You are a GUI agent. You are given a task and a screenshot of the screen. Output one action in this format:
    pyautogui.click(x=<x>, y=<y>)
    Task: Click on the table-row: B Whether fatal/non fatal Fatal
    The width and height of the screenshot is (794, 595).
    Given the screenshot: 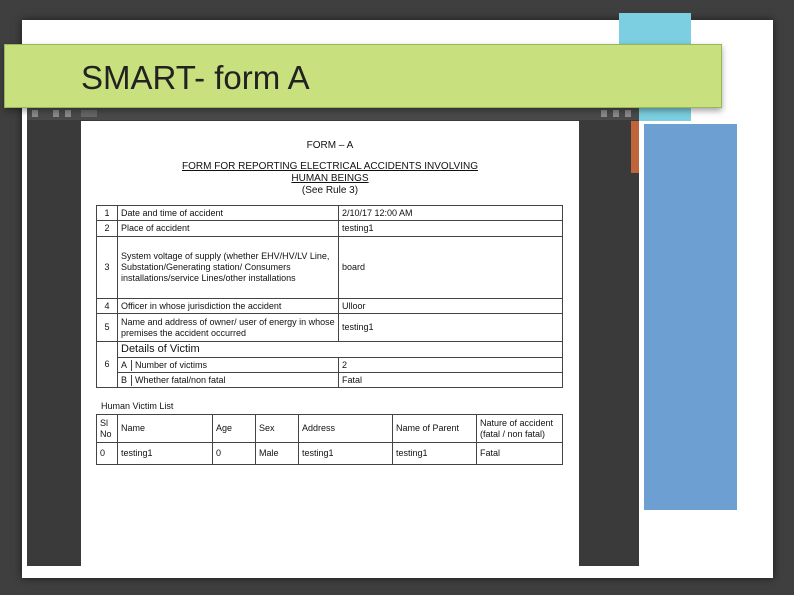 What is the action you would take?
    pyautogui.click(x=330, y=380)
    